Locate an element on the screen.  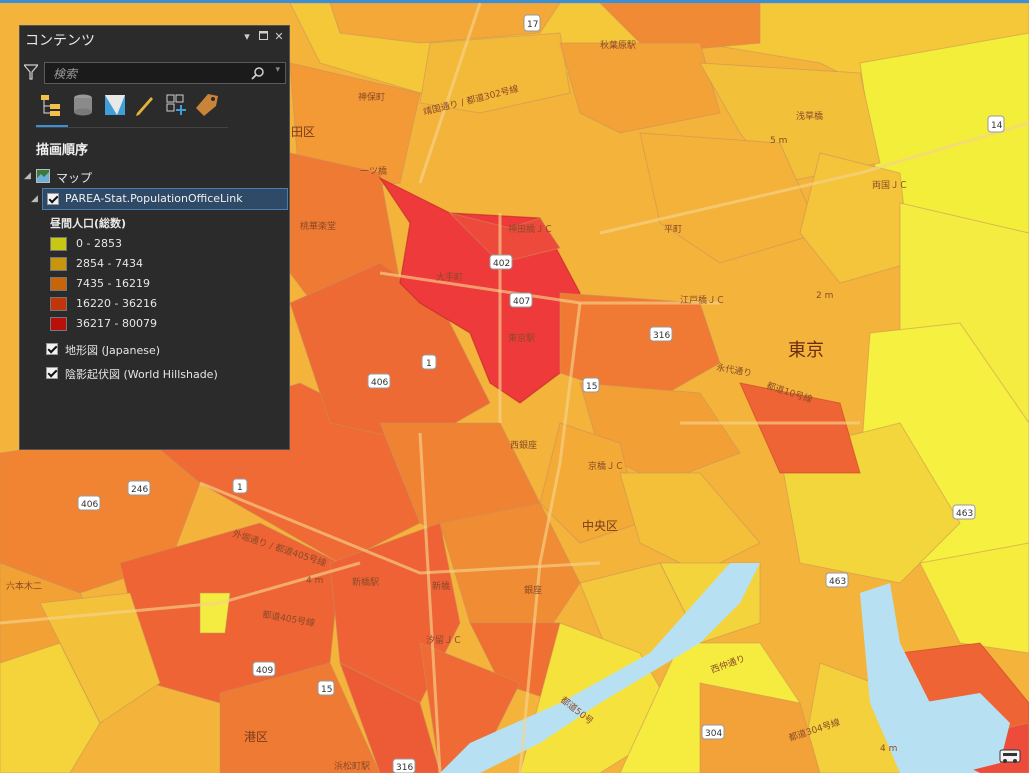
svg-text: 5 m is located at coordinates (778, 141).